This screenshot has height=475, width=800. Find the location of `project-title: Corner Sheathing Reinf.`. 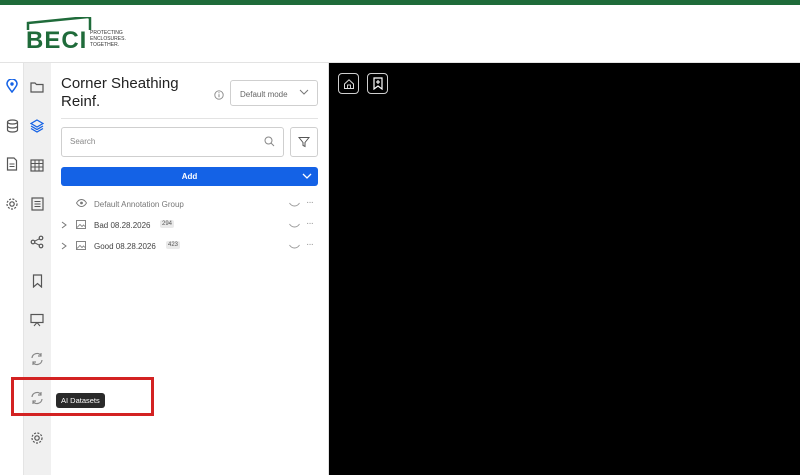

project-title: Corner Sheathing Reinf. is located at coordinates (120, 92).